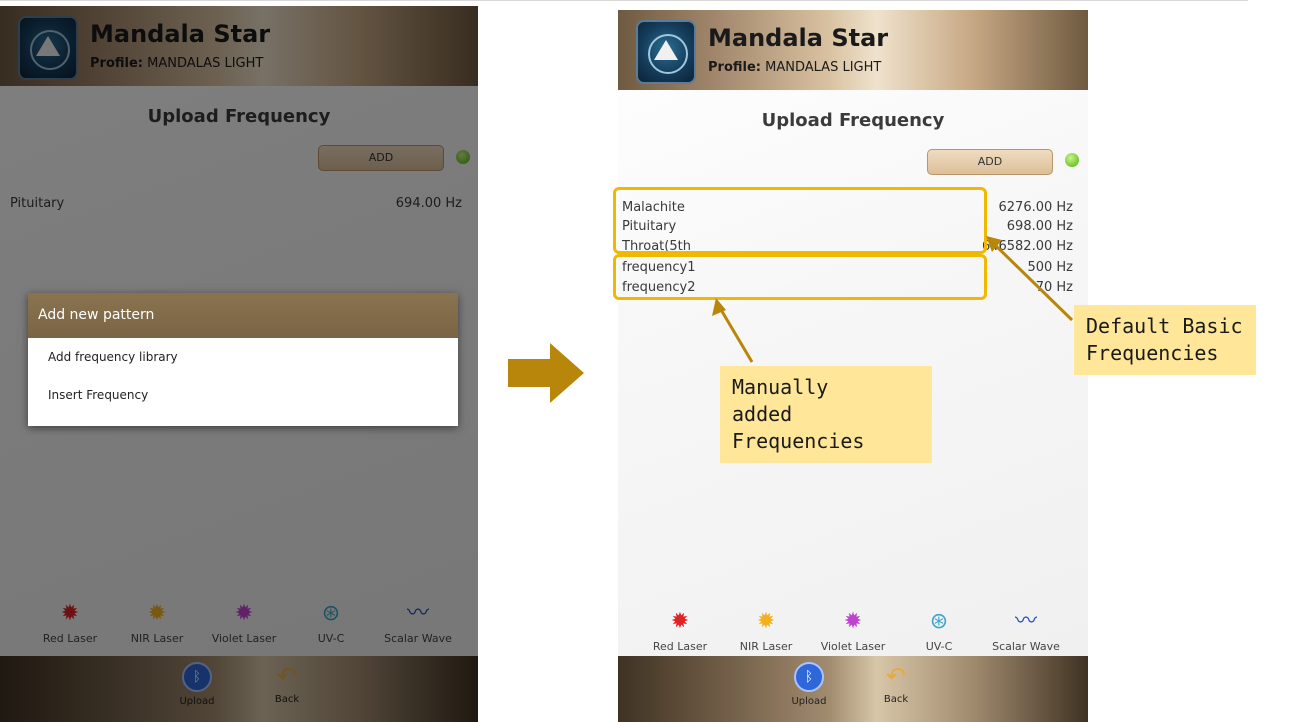 The image size is (1293, 722). What do you see at coordinates (1025, 621) in the screenshot?
I see `scalar-wave-icon: 〰` at bounding box center [1025, 621].